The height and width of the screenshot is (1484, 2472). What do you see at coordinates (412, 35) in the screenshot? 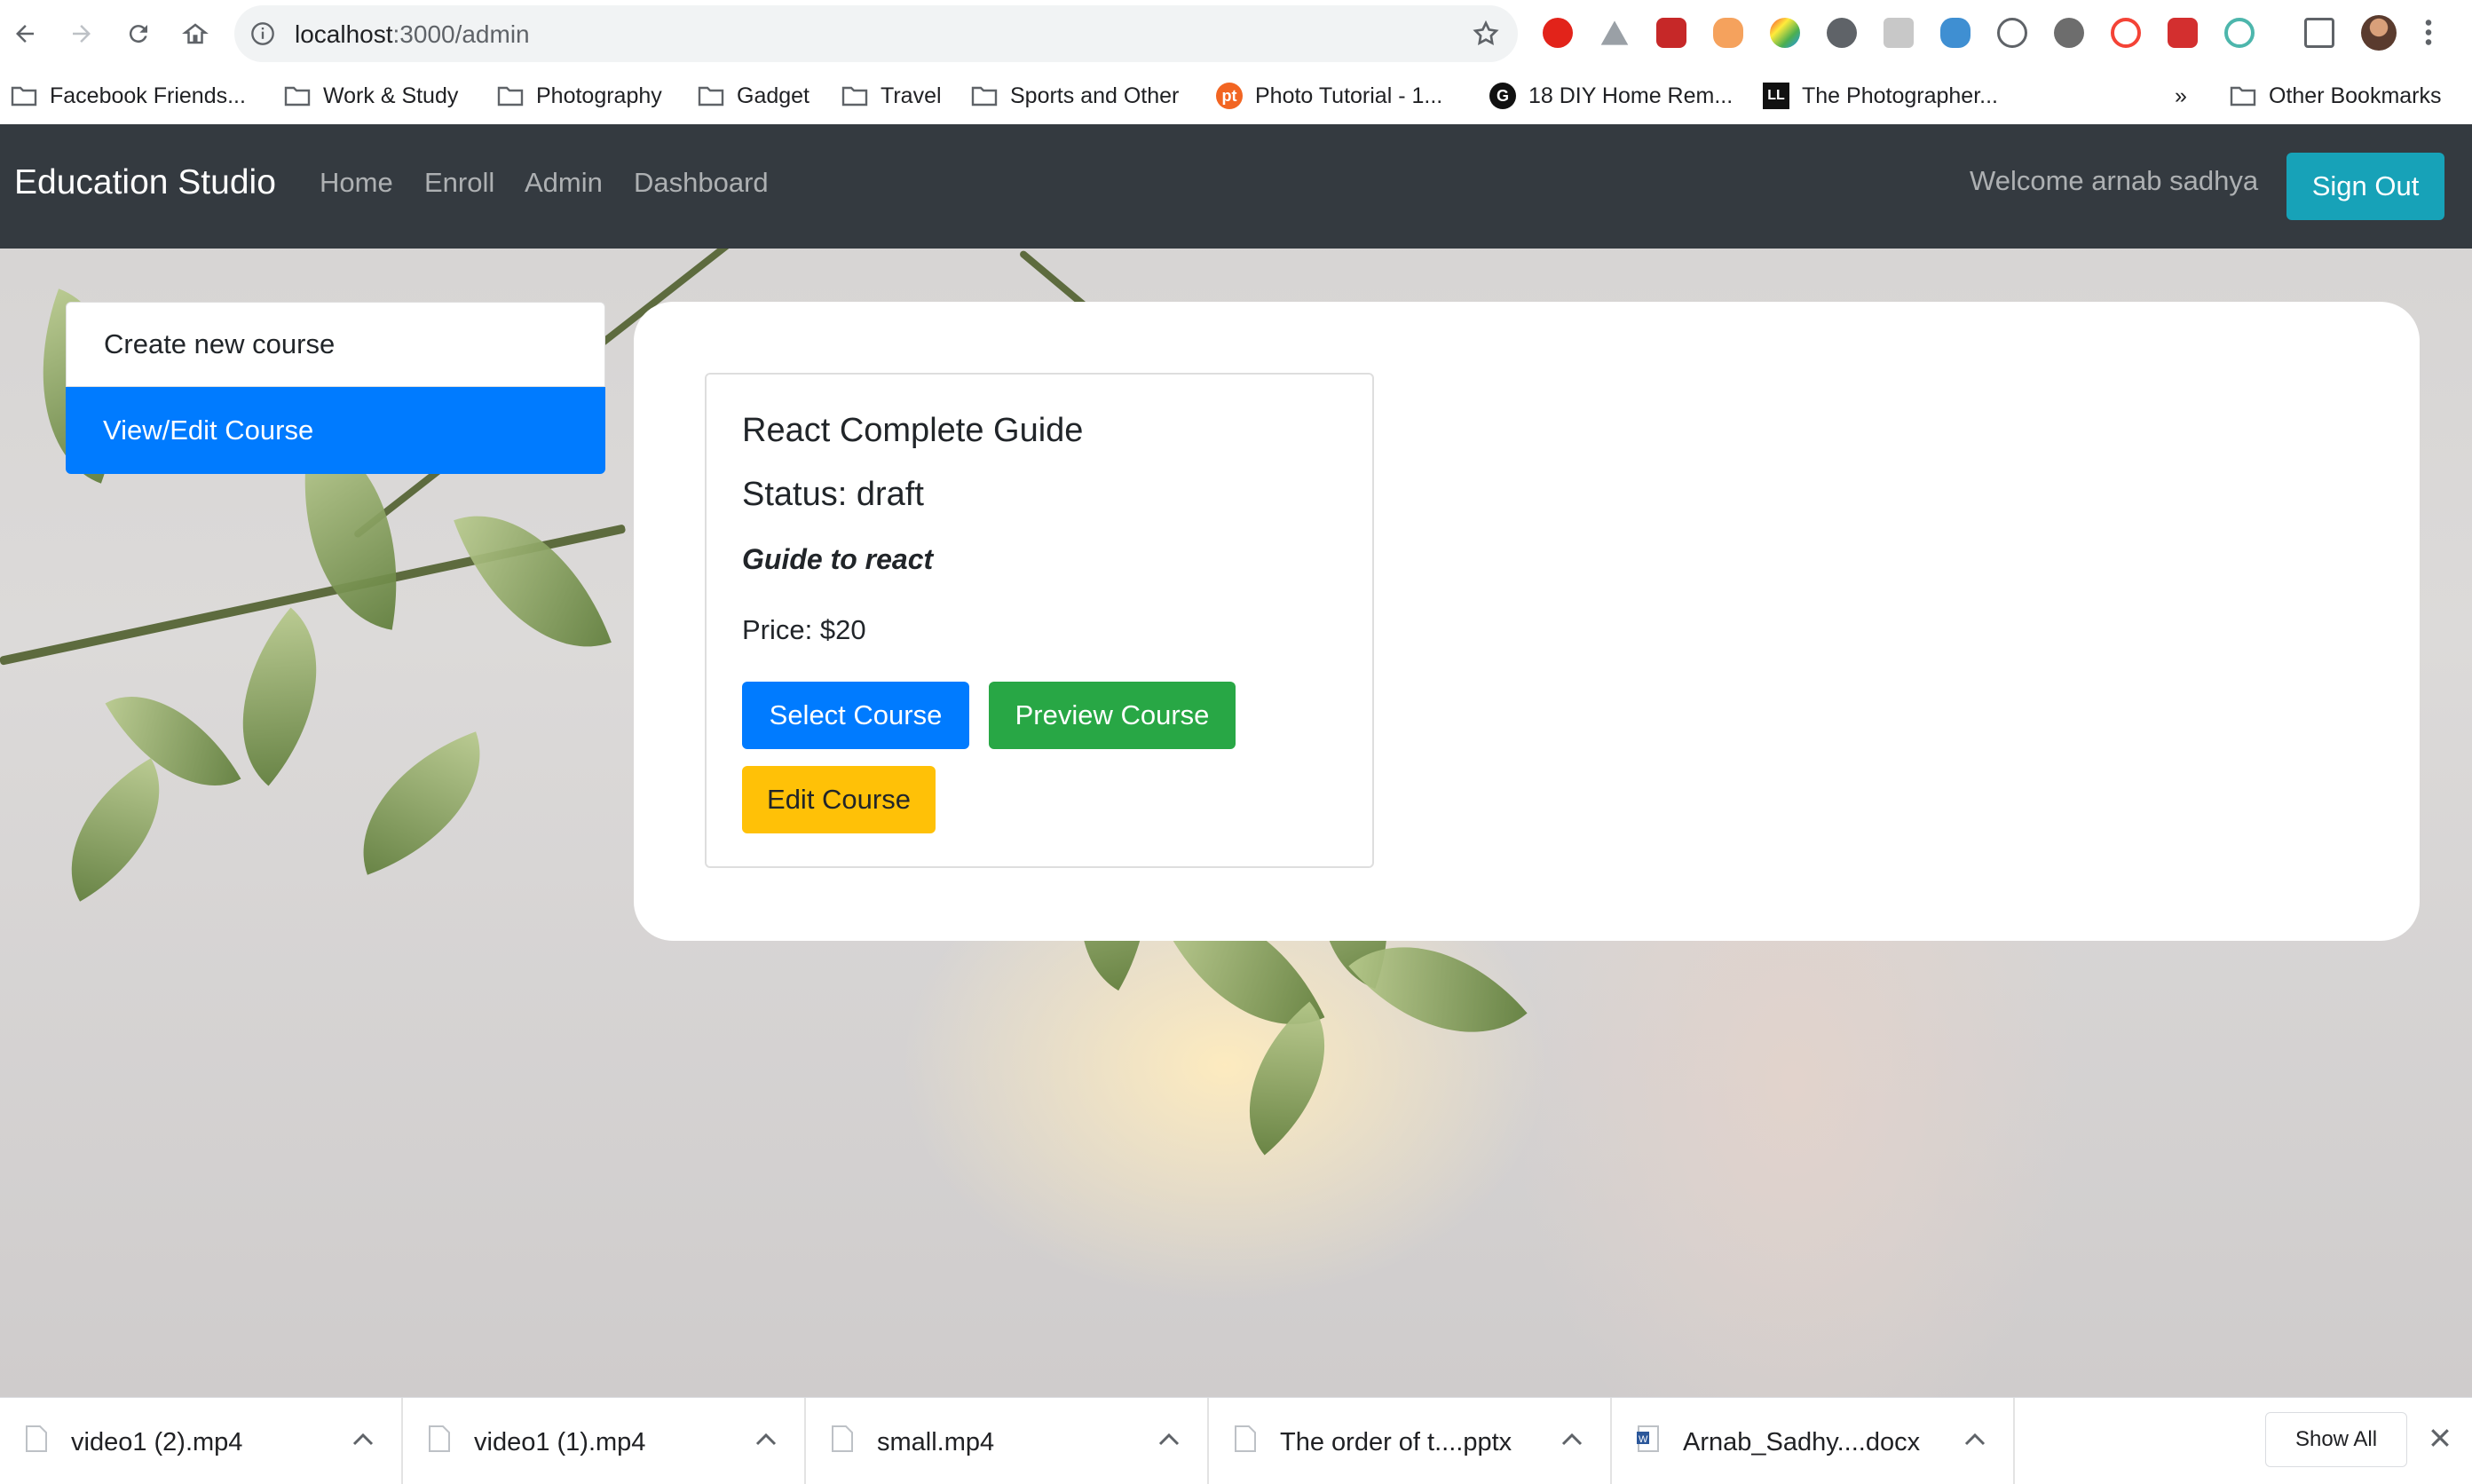
I see `url-text: localhost:3000/admin` at bounding box center [412, 35].